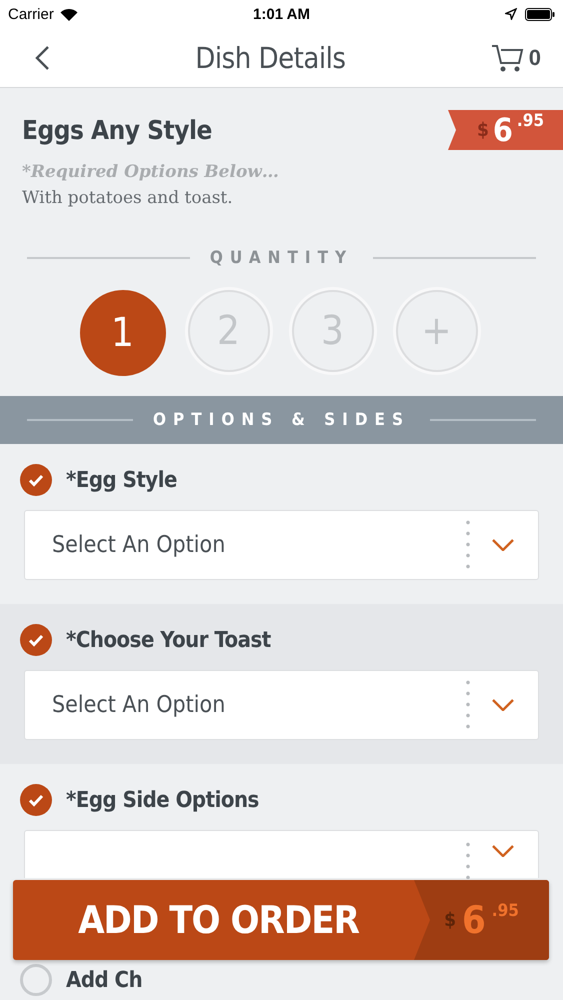 Image resolution: width=563 pixels, height=1000 pixels. What do you see at coordinates (282, 258) in the screenshot?
I see `quantity-heading: QUANTITY` at bounding box center [282, 258].